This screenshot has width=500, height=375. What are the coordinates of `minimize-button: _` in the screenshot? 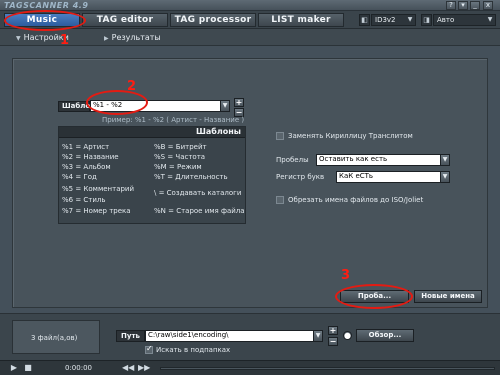 It's located at (475, 5).